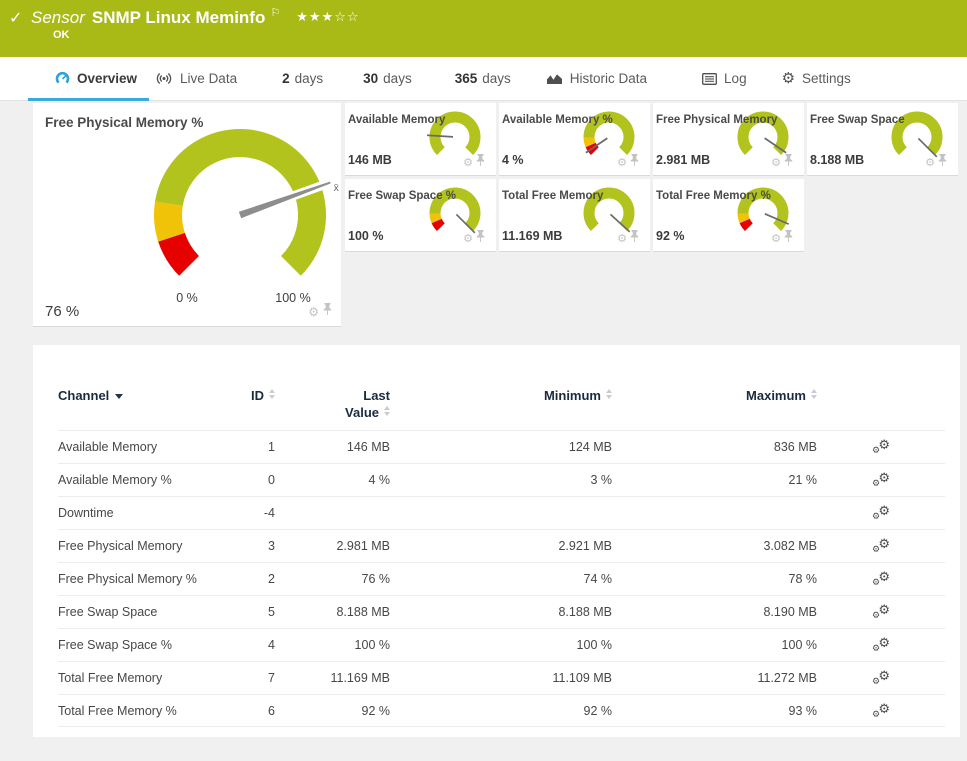  Describe the element at coordinates (88, 79) in the screenshot. I see `tab-overview: Overview` at that location.